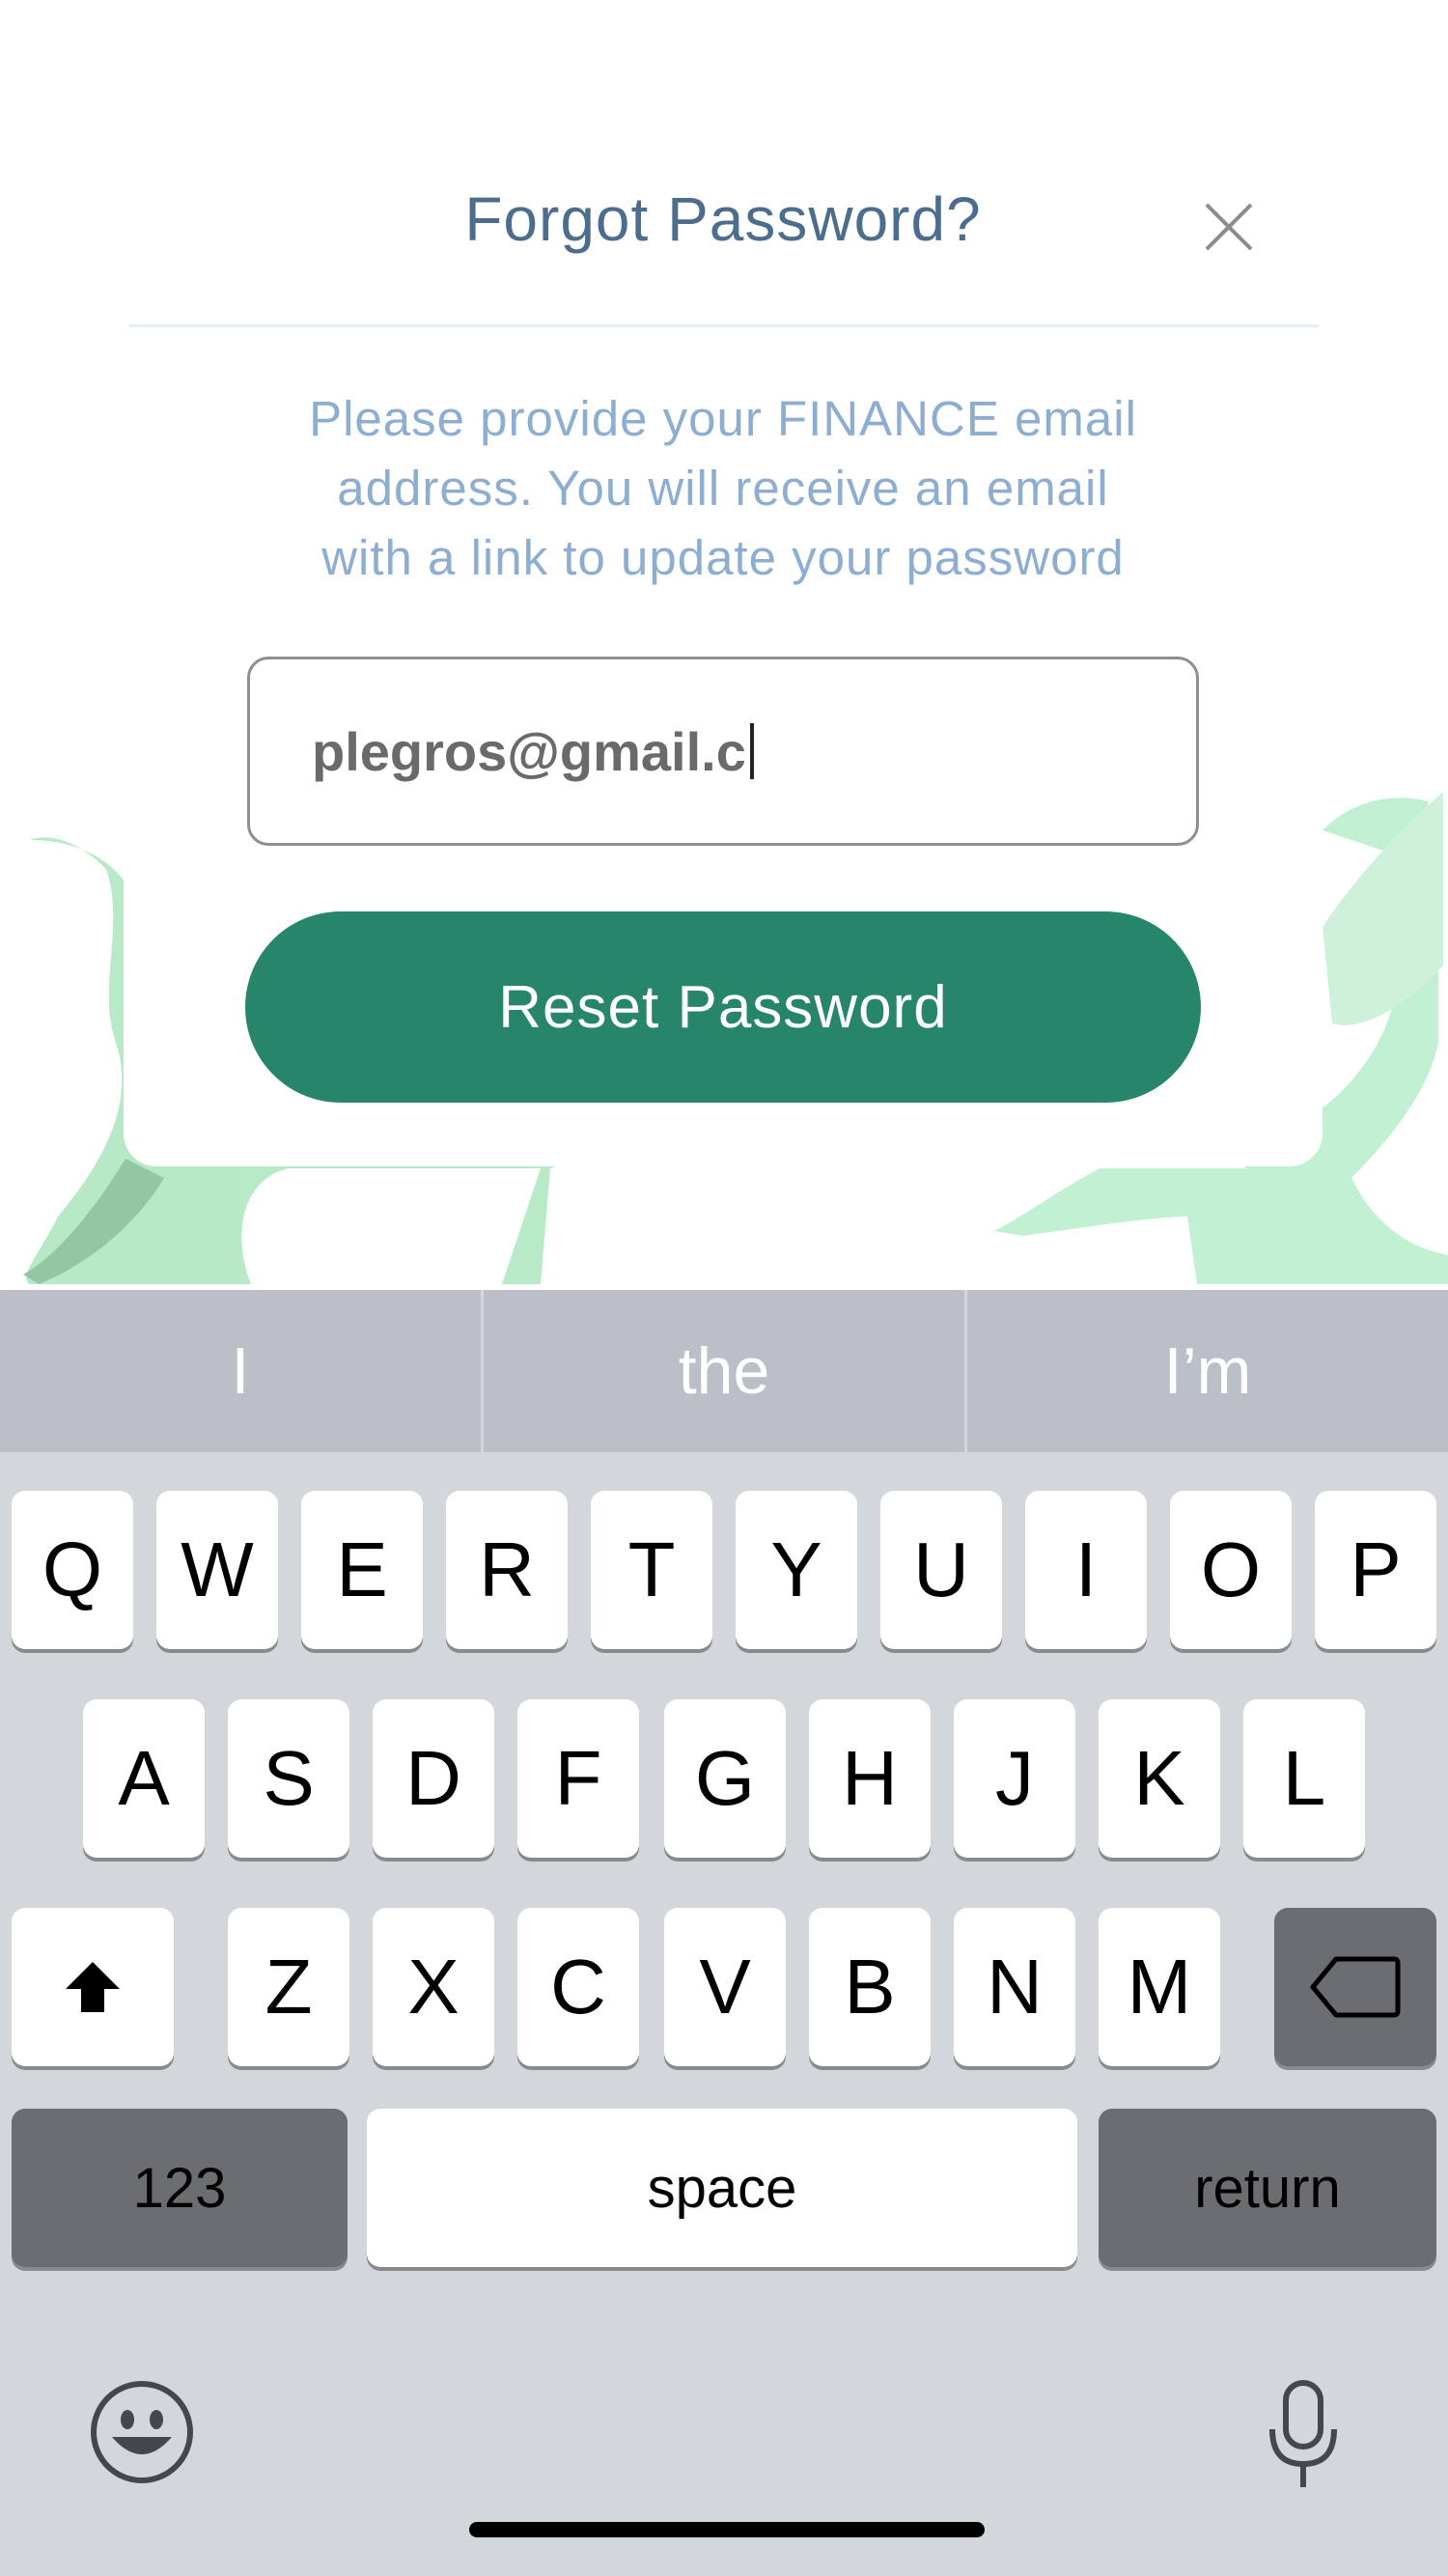 The image size is (1448, 2576). What do you see at coordinates (180, 2188) in the screenshot?
I see `numbers-key: 123` at bounding box center [180, 2188].